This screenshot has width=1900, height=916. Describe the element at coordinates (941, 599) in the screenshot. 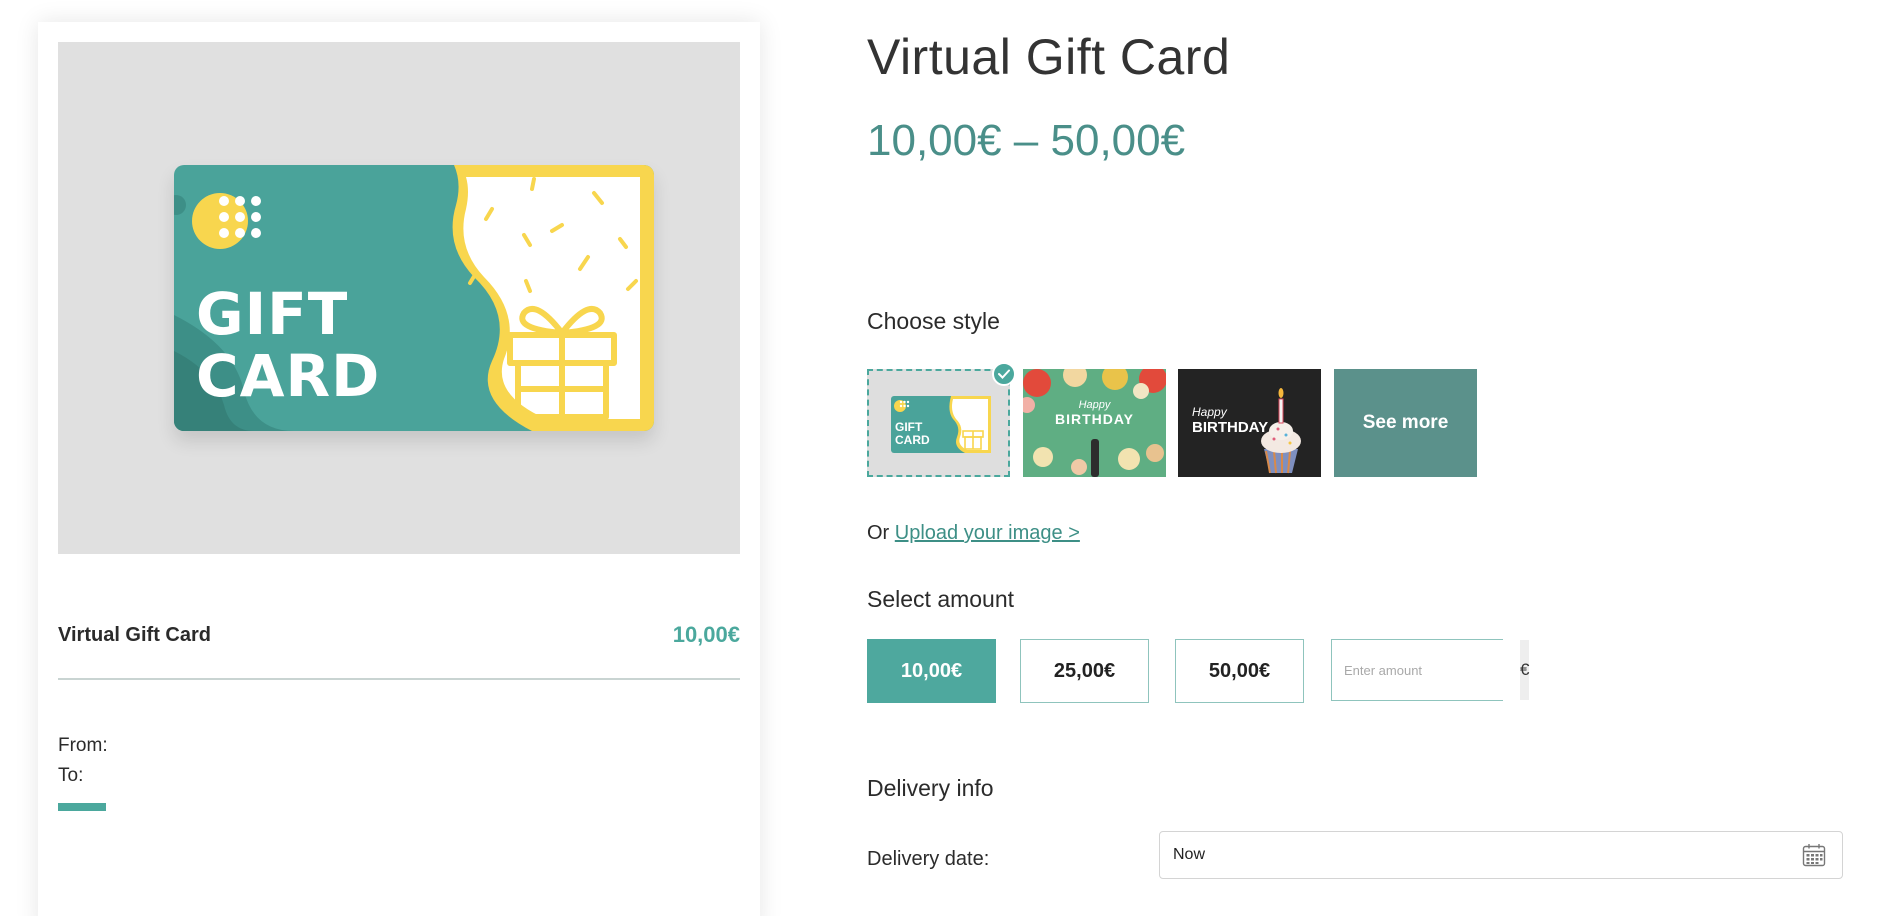

I see `select-amount-heading: Select amount` at that location.